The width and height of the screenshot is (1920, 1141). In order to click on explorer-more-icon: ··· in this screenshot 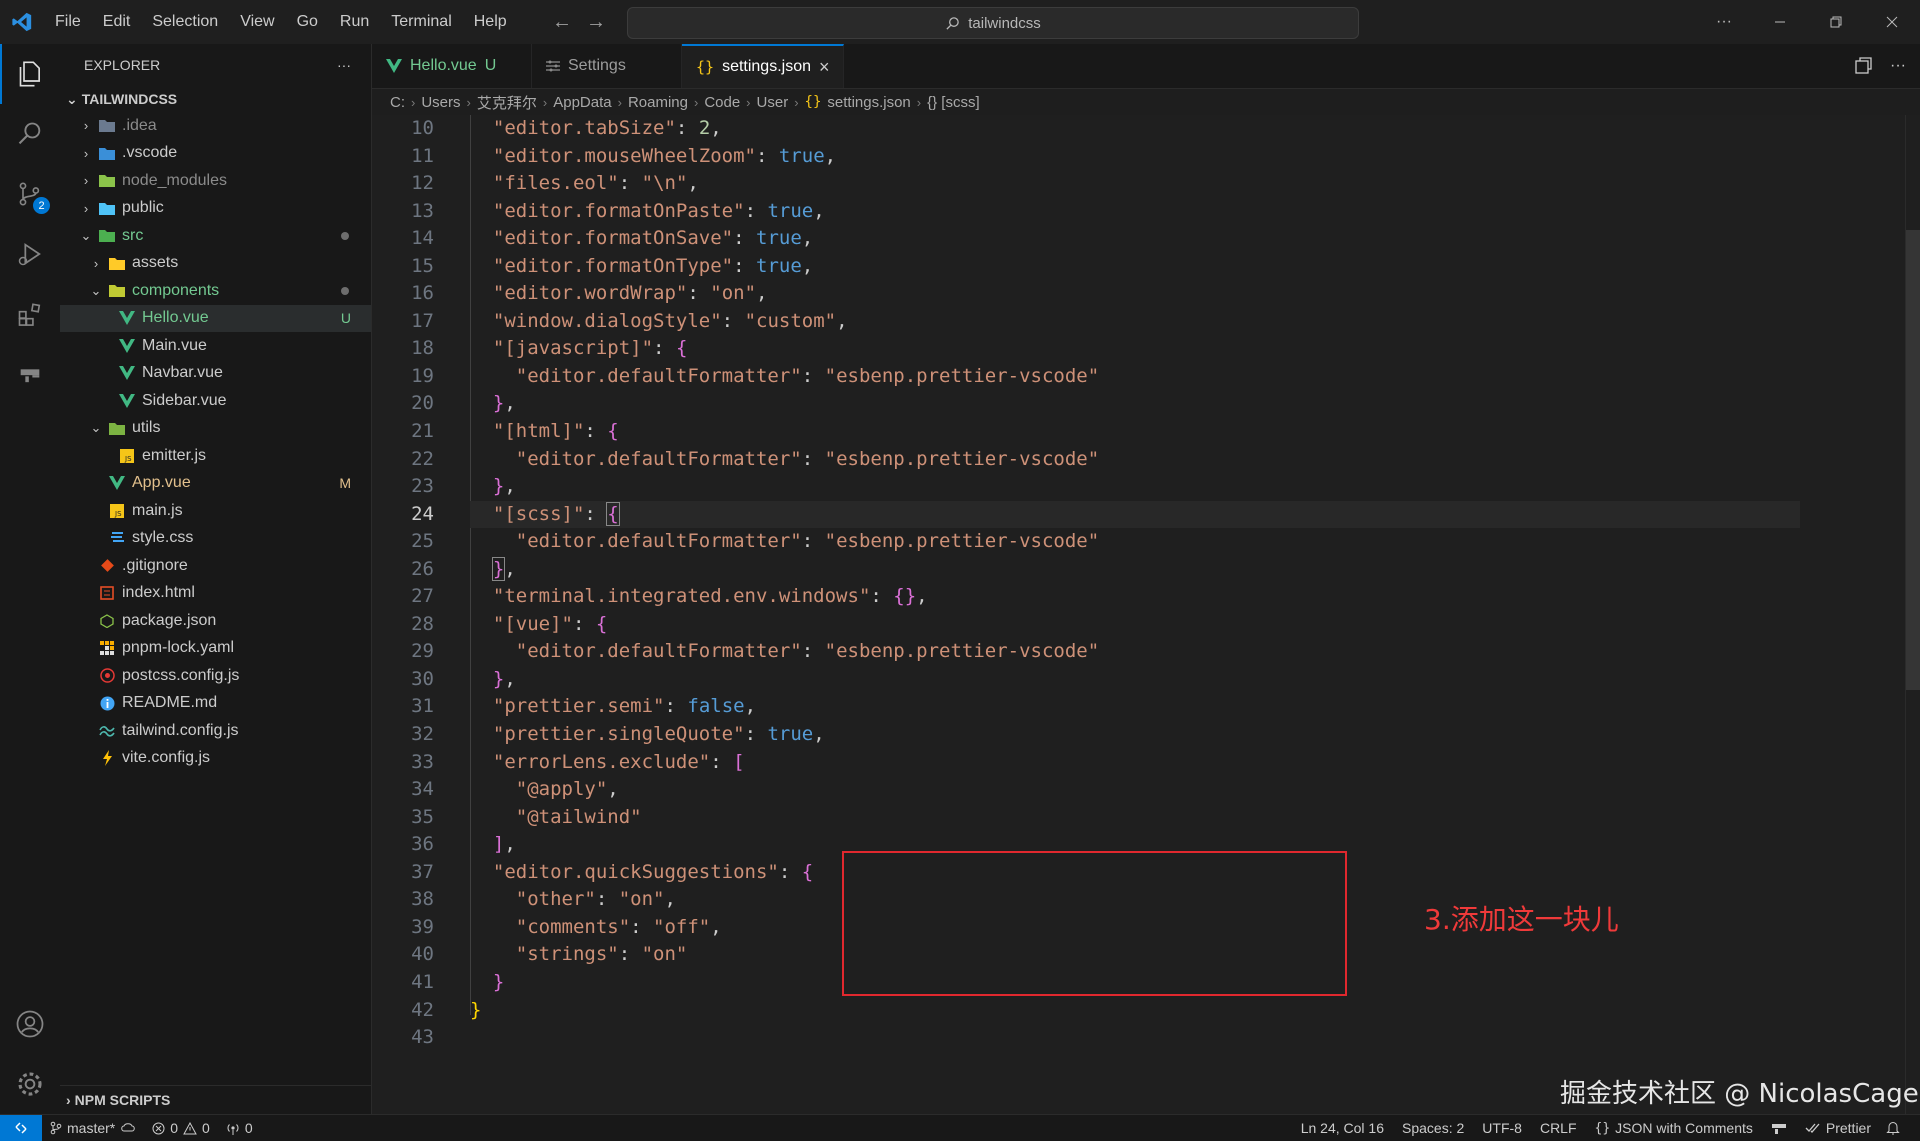, I will do `click(344, 65)`.